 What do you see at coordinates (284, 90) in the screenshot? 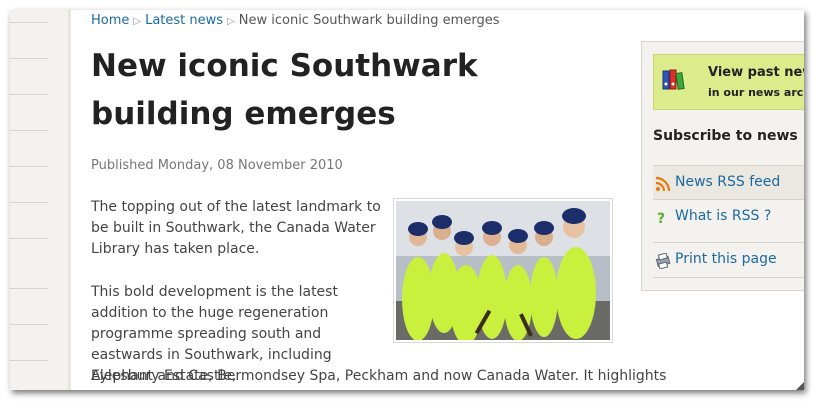
I see `page-title: New iconic Southwark building emerges` at bounding box center [284, 90].